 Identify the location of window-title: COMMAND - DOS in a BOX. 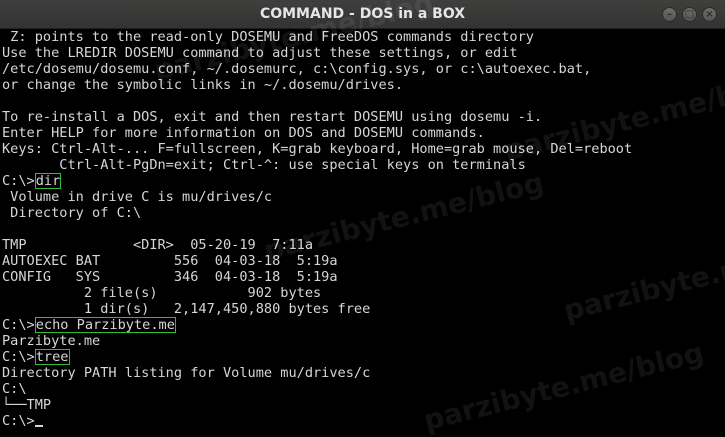
(362, 14).